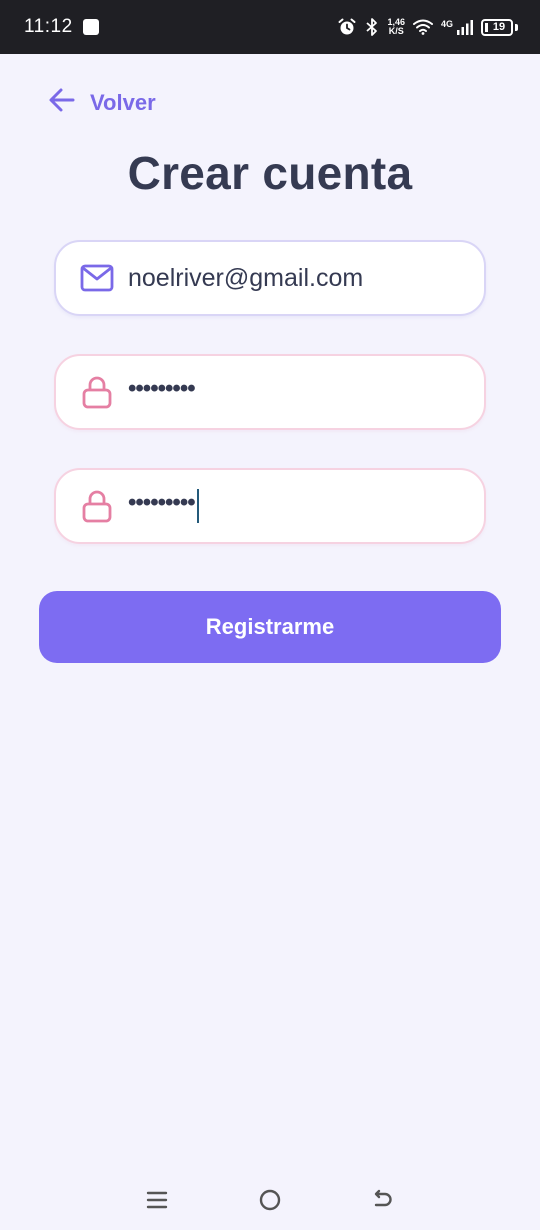  I want to click on alarm-icon, so click(347, 27).